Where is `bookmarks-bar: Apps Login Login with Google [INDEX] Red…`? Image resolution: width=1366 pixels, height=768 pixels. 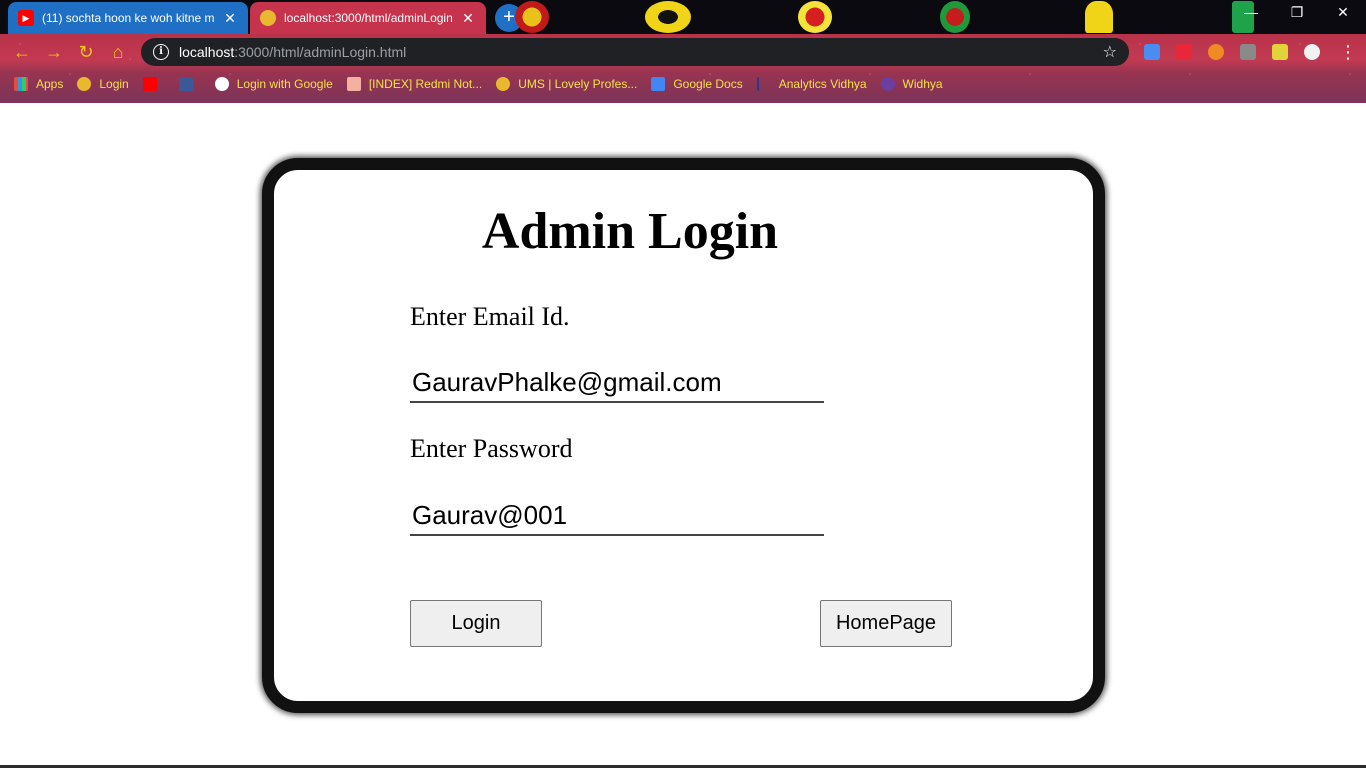 bookmarks-bar: Apps Login Login with Google [INDEX] Red… is located at coordinates (683, 84).